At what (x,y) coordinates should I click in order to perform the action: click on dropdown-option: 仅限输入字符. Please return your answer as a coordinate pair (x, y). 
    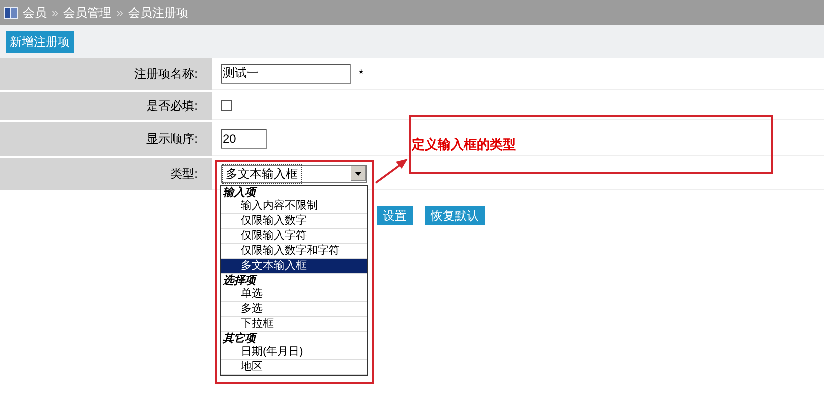
    Looking at the image, I should click on (294, 236).